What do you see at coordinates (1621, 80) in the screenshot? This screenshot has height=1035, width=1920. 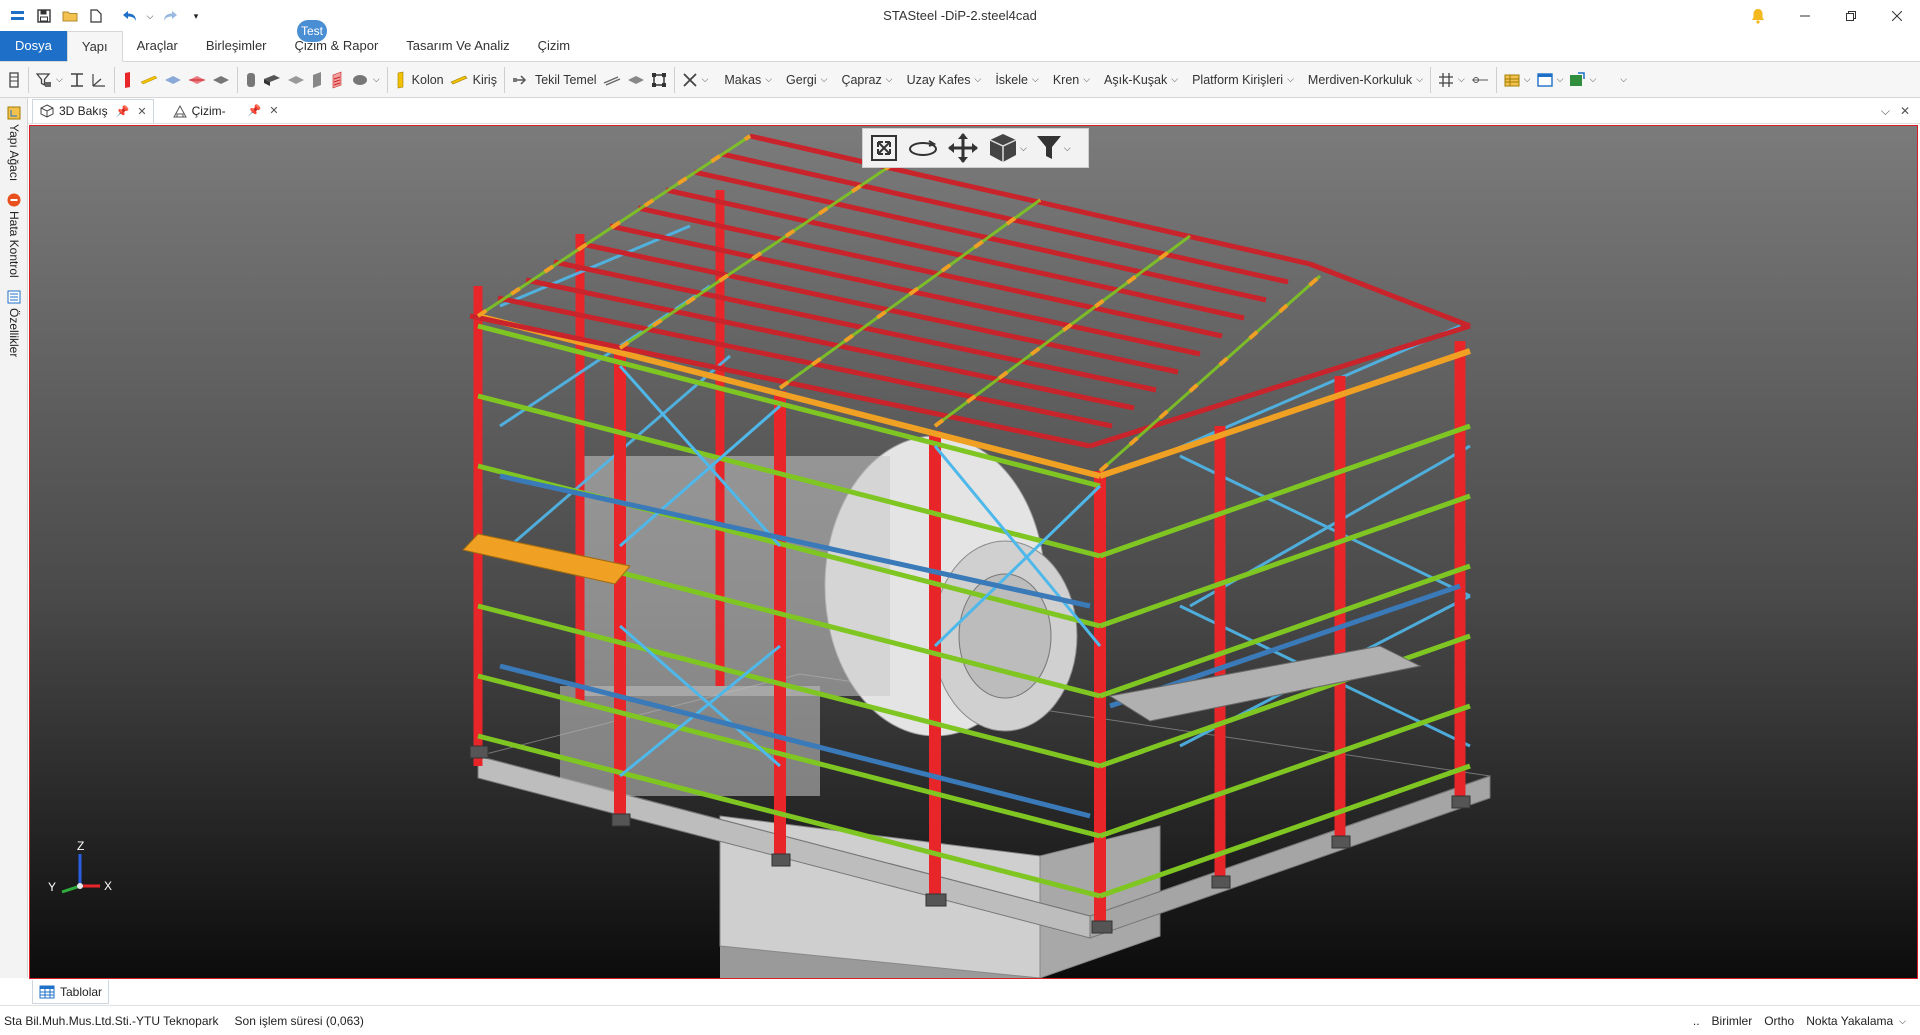 I see `ribbon-collapse-icon: ⌵` at bounding box center [1621, 80].